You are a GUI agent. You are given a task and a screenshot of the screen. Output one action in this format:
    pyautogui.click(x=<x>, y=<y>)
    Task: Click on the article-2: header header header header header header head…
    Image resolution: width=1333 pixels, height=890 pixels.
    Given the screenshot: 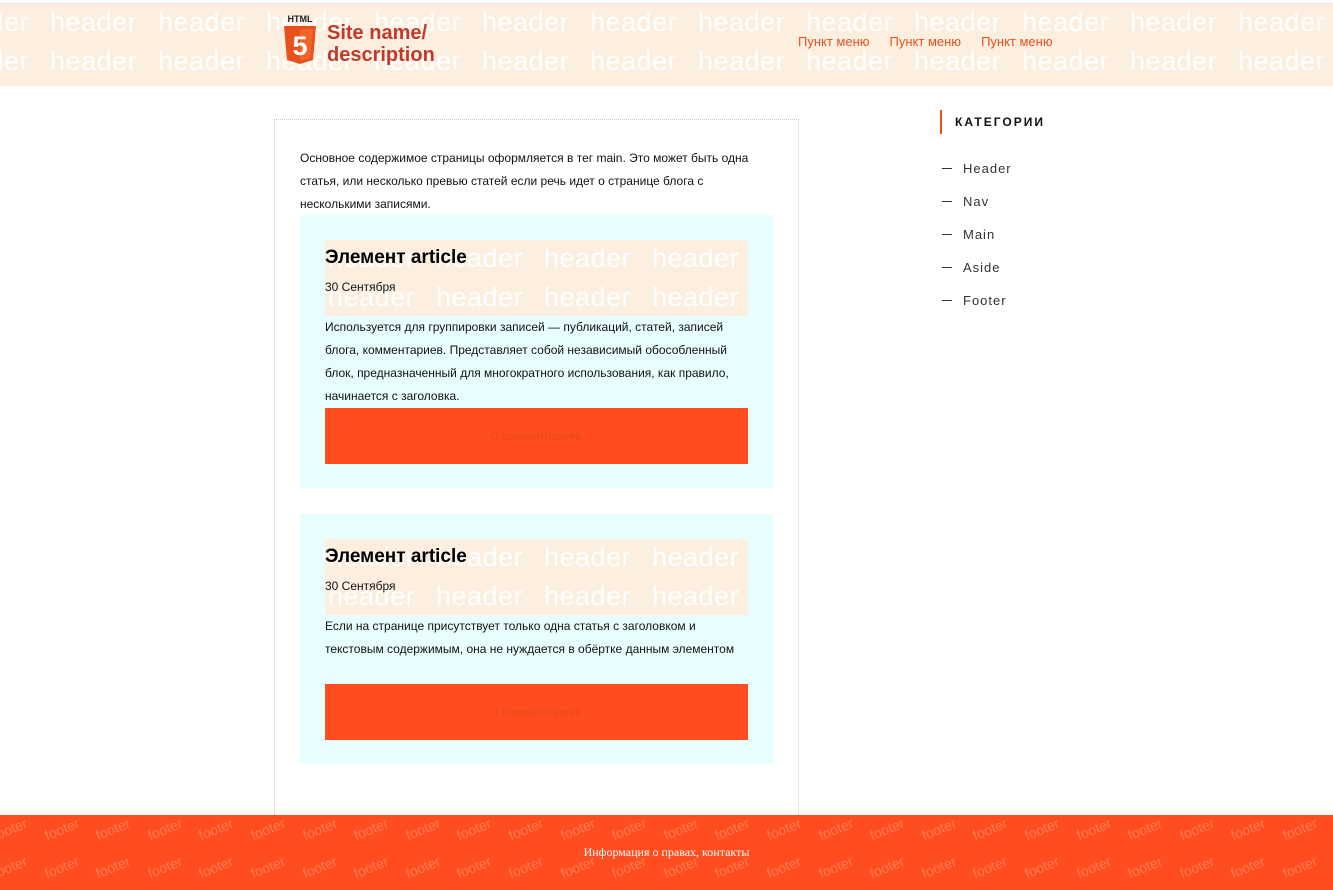 What is the action you would take?
    pyautogui.click(x=536, y=639)
    